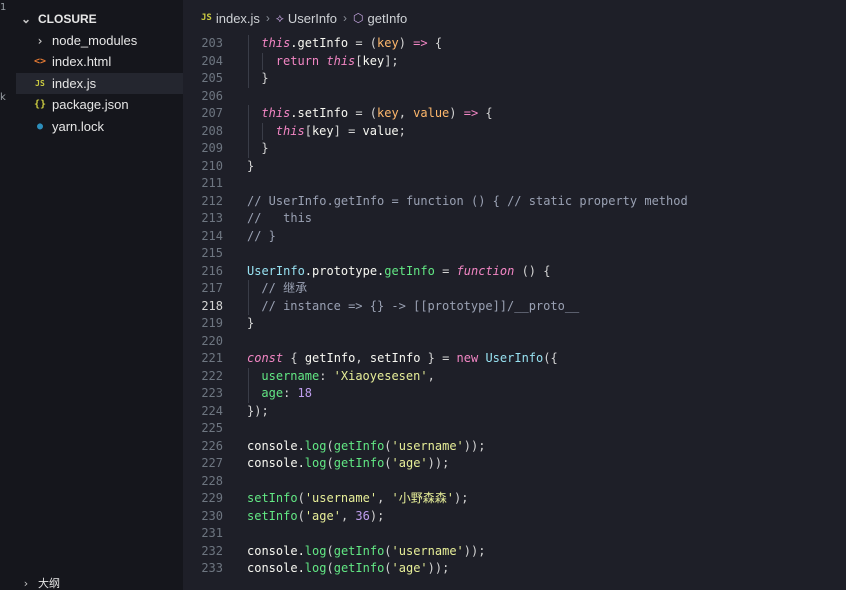  I want to click on code-line: 228, so click(514, 482).